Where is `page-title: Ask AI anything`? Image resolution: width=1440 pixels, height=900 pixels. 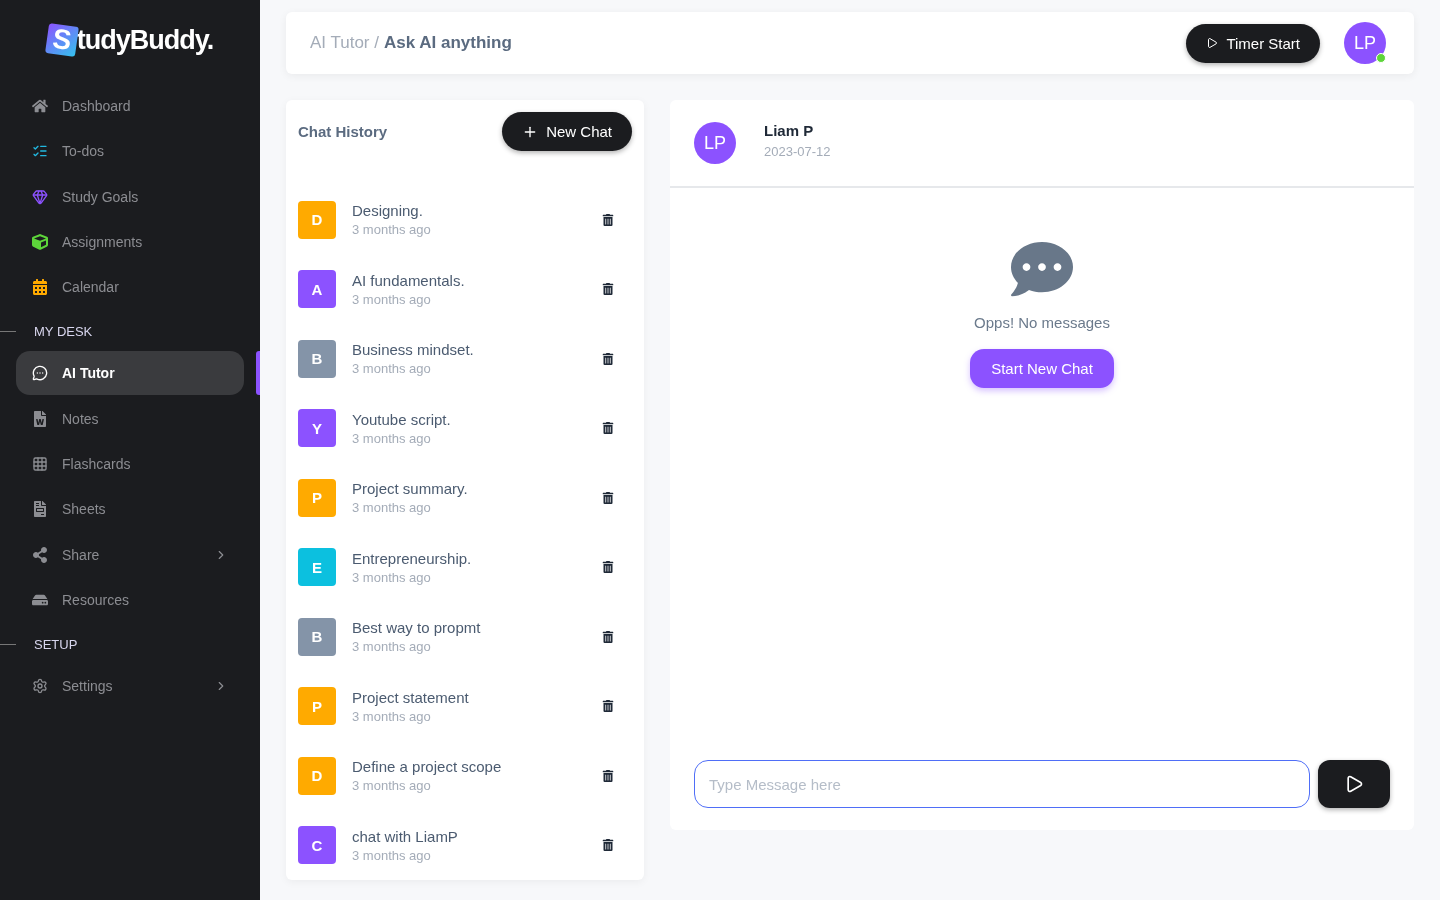 page-title: Ask AI anything is located at coordinates (448, 43).